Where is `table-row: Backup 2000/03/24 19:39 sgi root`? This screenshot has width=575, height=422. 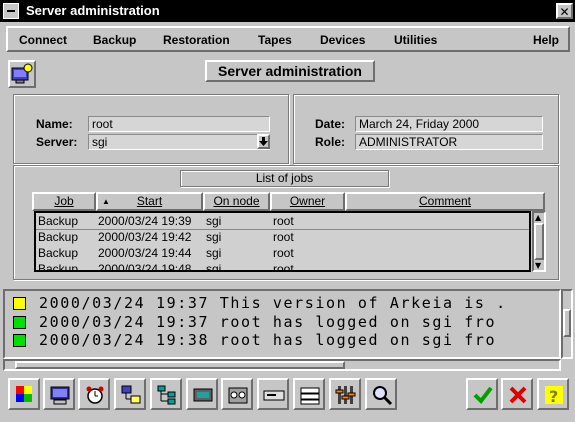 table-row: Backup 2000/03/24 19:39 sgi root is located at coordinates (282, 221).